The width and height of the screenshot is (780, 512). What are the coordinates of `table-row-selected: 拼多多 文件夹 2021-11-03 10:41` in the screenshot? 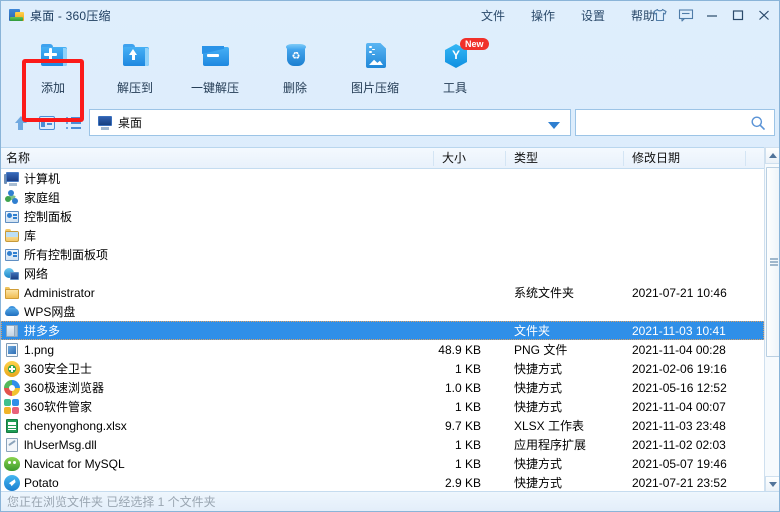 It's located at (382, 330).